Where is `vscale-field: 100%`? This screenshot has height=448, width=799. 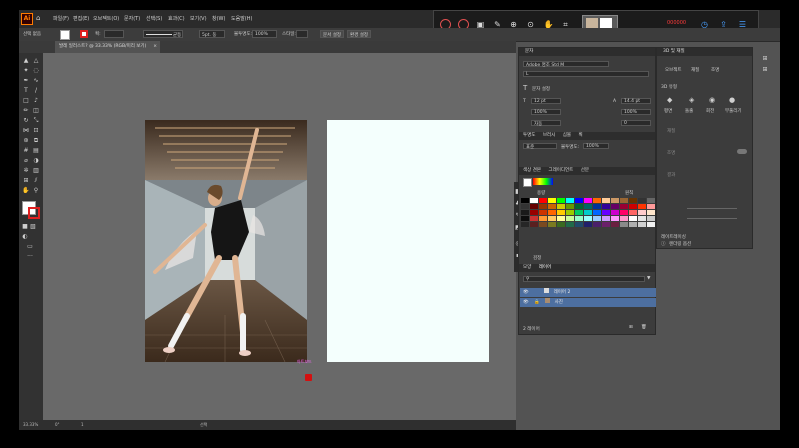 vscale-field: 100% is located at coordinates (546, 112).